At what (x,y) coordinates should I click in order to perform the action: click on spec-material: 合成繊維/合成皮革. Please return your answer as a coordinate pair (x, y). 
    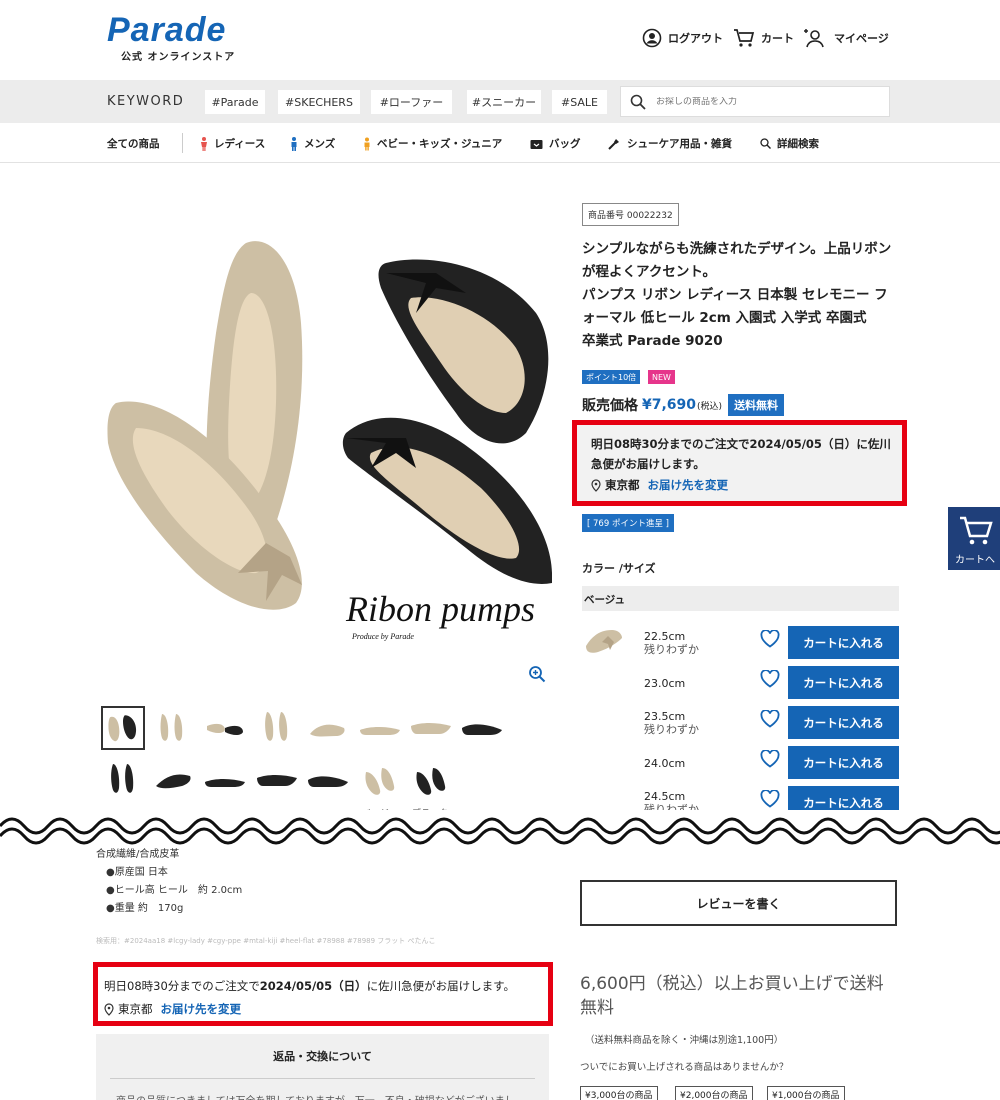
    Looking at the image, I should click on (138, 854).